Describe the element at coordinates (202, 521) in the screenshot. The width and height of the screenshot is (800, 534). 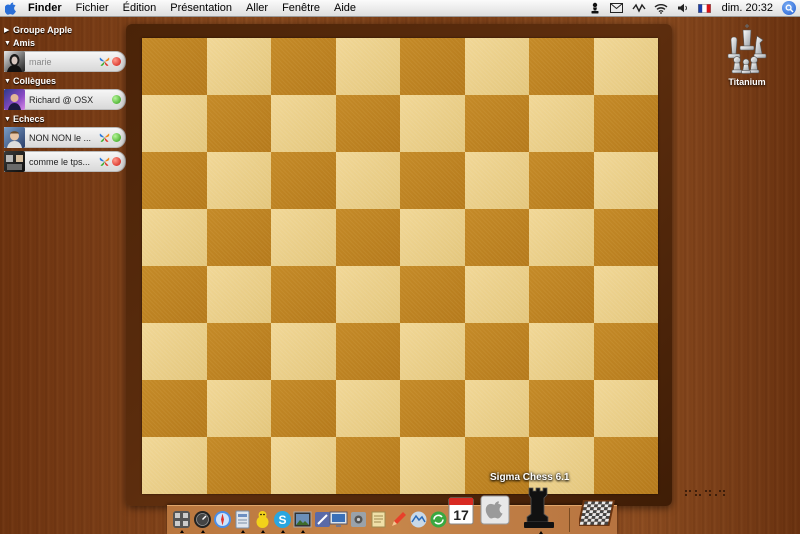
I see `dock-dashboard-icon` at that location.